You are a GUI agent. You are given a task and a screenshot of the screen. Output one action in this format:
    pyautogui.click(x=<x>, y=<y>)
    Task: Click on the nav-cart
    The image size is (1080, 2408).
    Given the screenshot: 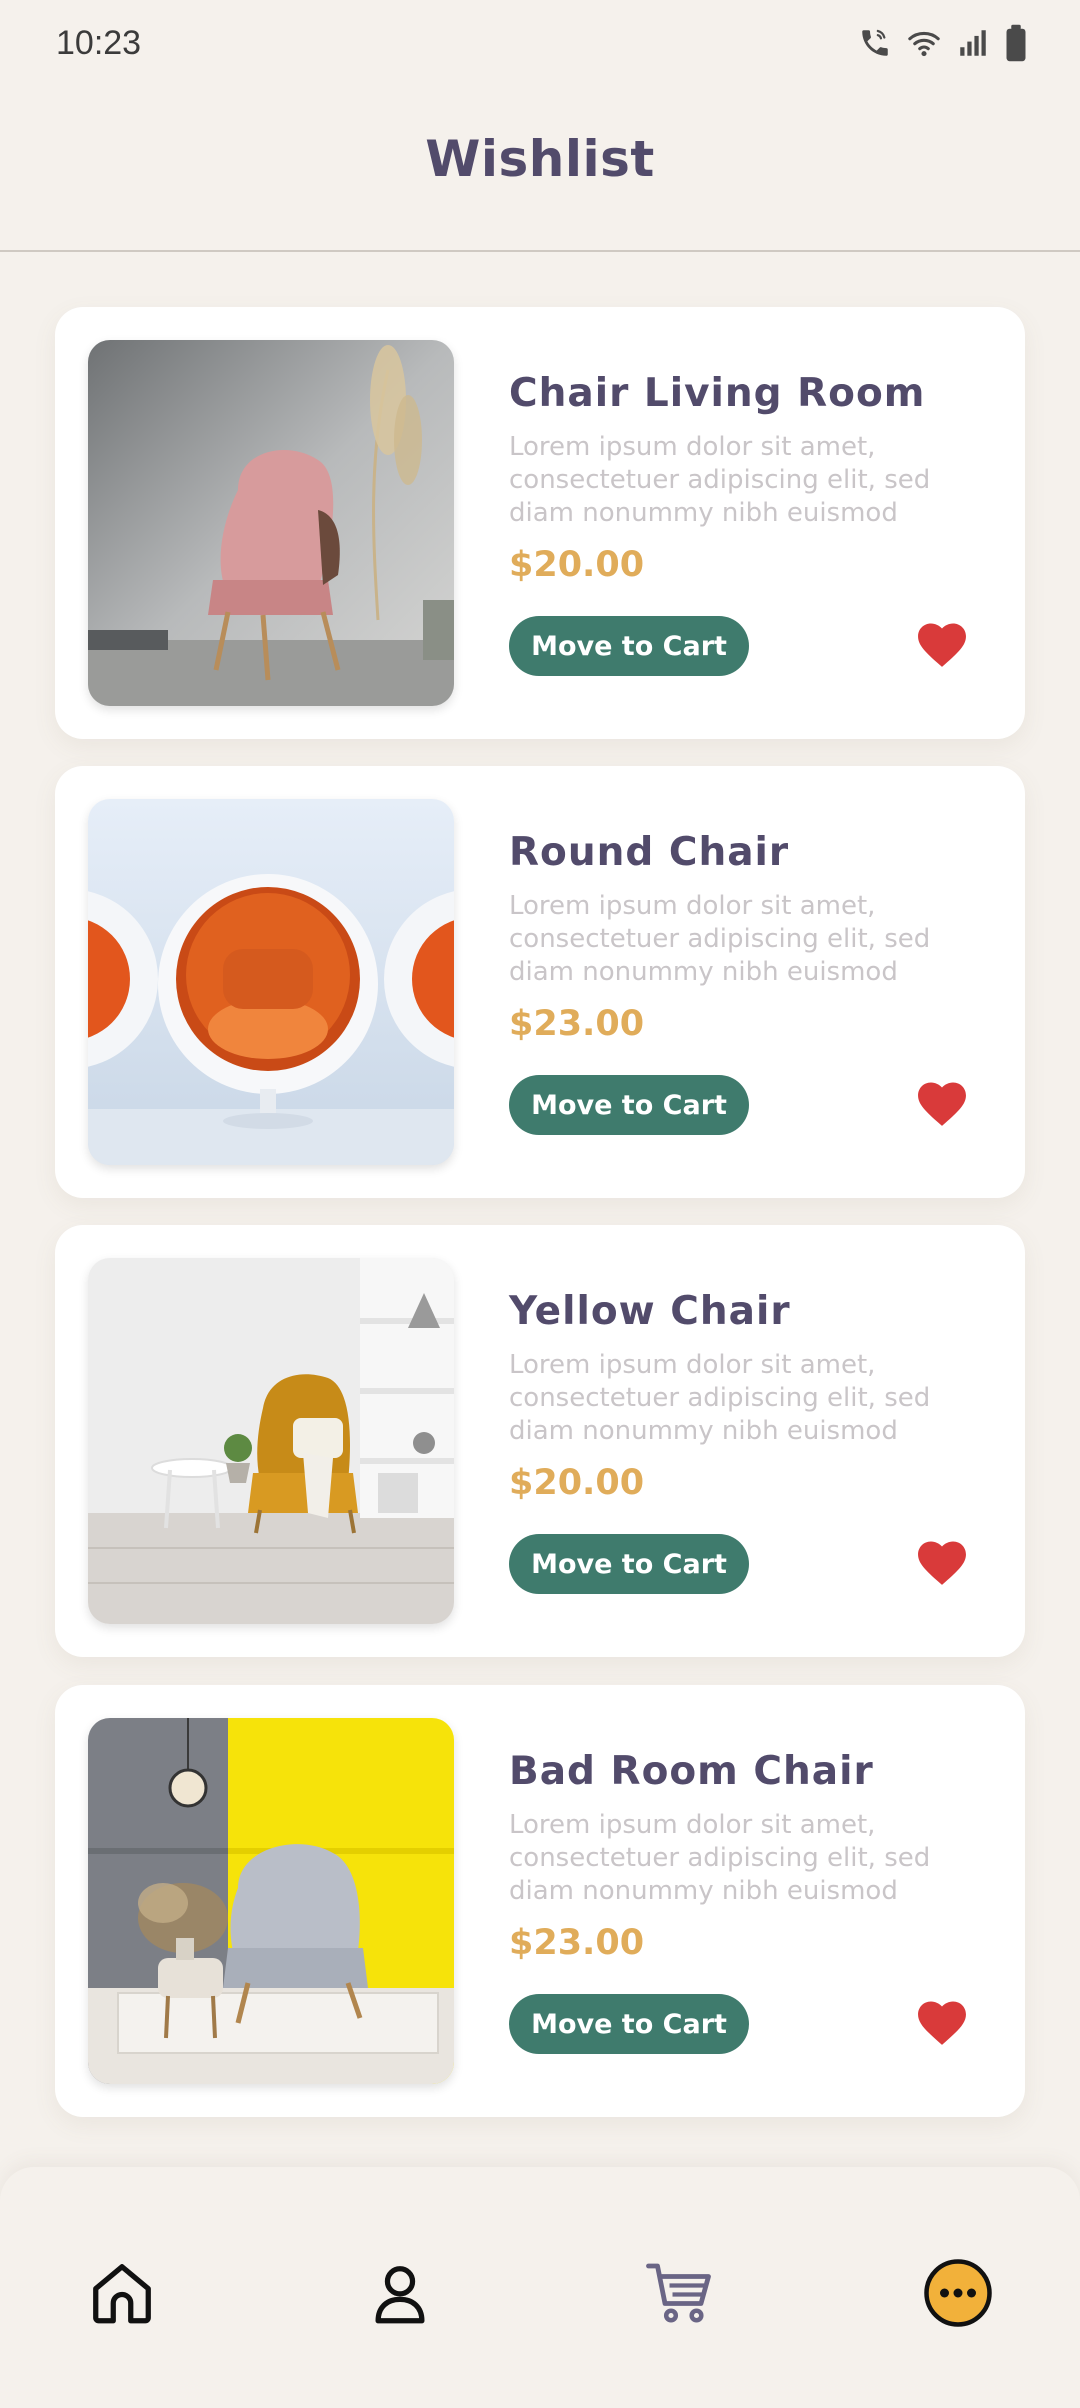 What is the action you would take?
    pyautogui.click(x=680, y=2295)
    